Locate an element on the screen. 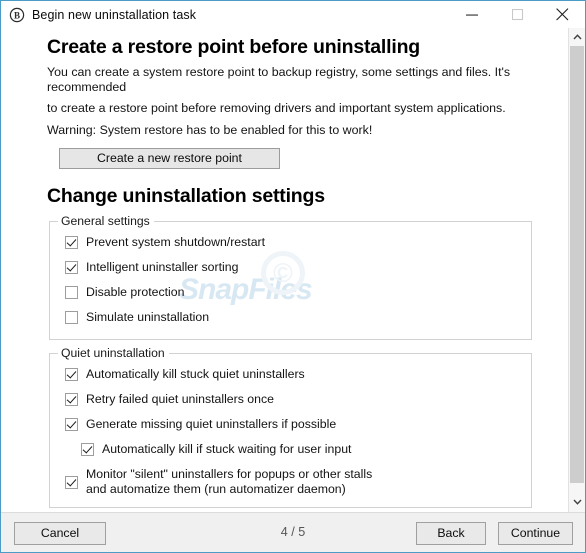 The image size is (586, 553). chevron-up-icon is located at coordinates (577, 36).